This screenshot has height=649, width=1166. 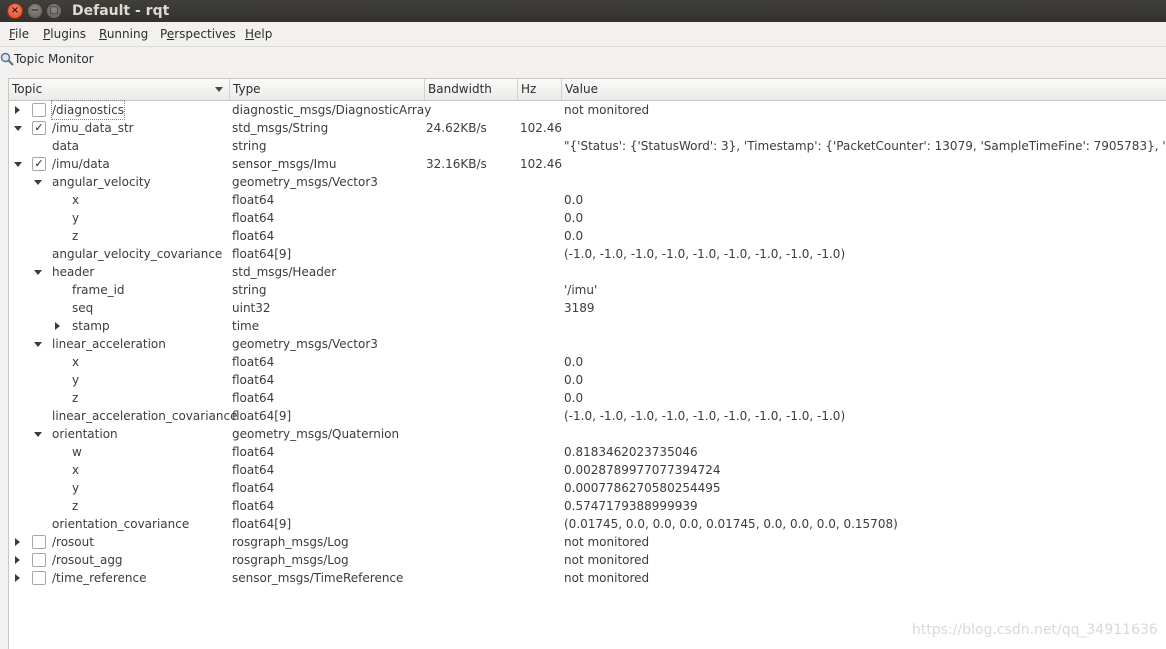 What do you see at coordinates (587, 272) in the screenshot?
I see `tree-row: header std_msgs/Header` at bounding box center [587, 272].